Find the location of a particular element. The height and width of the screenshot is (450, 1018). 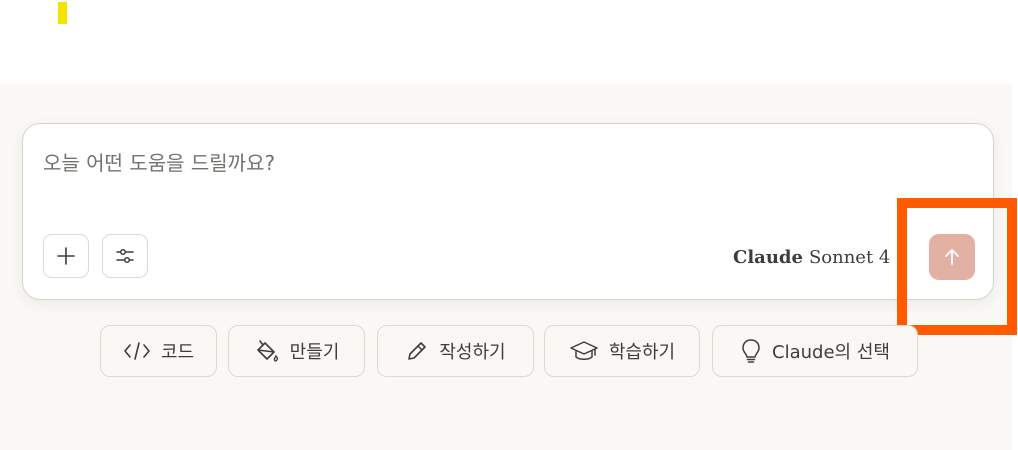

chip-label: 코드 is located at coordinates (177, 352).